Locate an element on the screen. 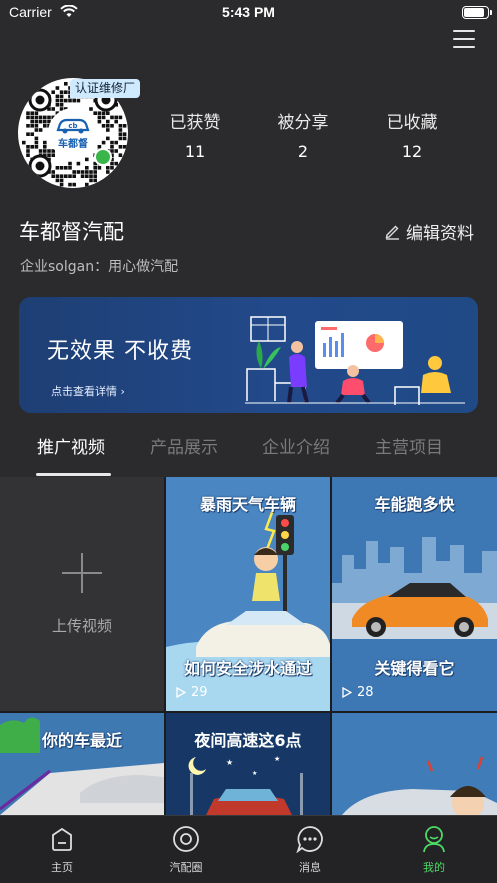 This screenshot has height=883, width=497. stat-shares-value: 2 is located at coordinates (303, 151).